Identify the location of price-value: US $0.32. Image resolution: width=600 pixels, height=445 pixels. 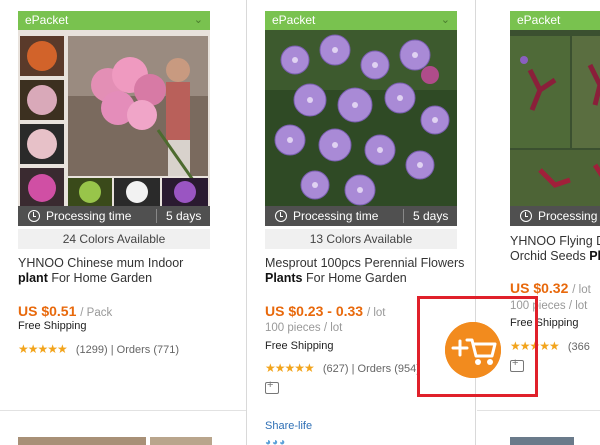
(539, 288).